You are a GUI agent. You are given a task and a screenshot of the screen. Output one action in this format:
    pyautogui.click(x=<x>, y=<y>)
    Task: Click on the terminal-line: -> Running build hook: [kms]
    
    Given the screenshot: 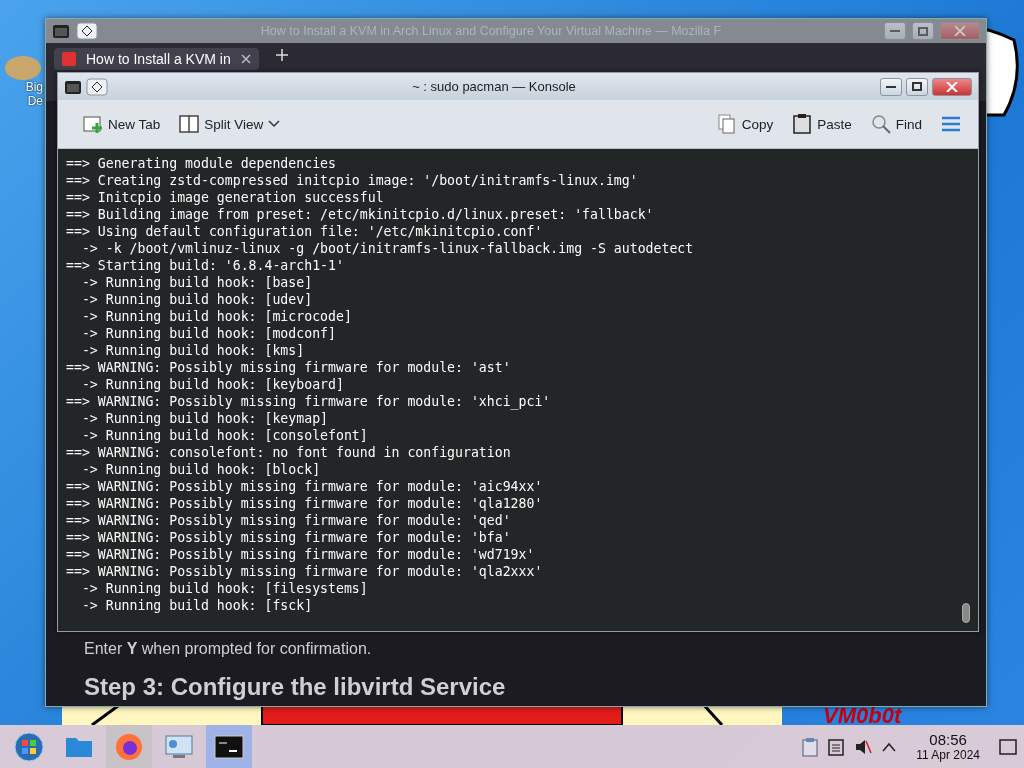 What is the action you would take?
    pyautogui.click(x=193, y=350)
    